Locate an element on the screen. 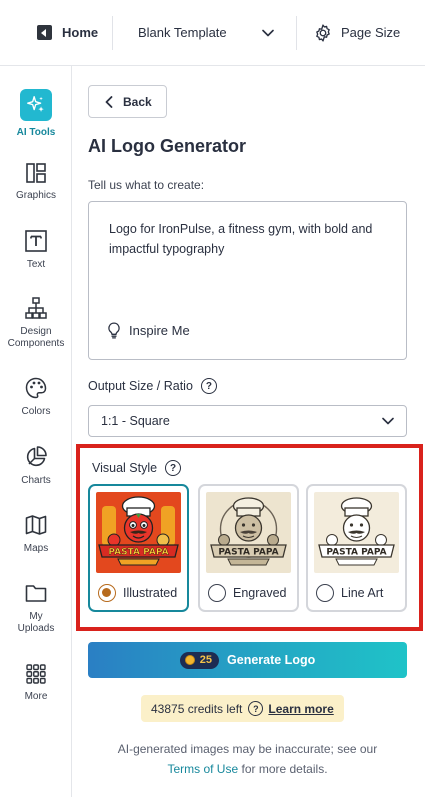 Image resolution: width=425 pixels, height=797 pixels. credits-left-badge: 43875 credits left ? Learn more is located at coordinates (242, 708).